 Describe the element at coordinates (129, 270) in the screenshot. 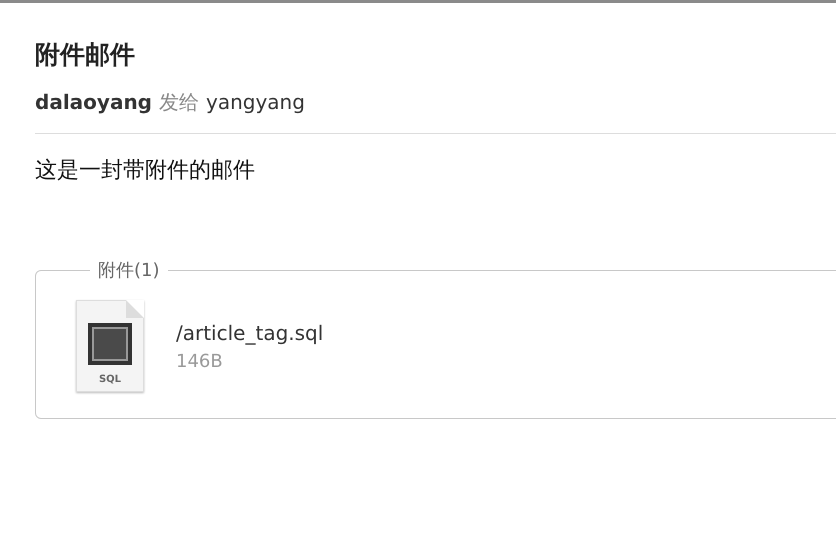

I see `attachments-legend: 附件(1)` at that location.